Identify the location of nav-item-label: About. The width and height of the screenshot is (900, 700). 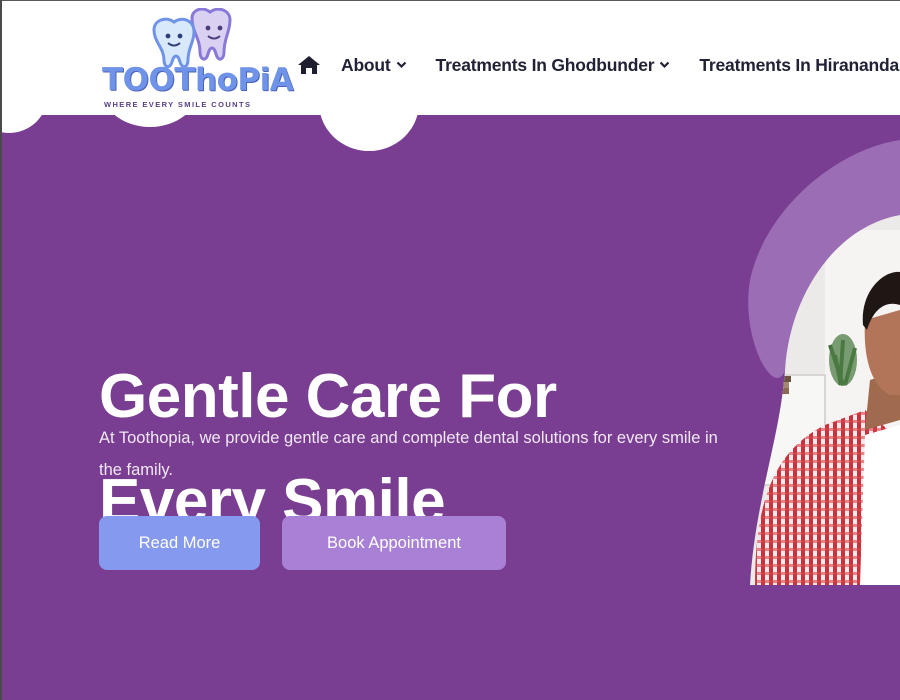
(366, 64).